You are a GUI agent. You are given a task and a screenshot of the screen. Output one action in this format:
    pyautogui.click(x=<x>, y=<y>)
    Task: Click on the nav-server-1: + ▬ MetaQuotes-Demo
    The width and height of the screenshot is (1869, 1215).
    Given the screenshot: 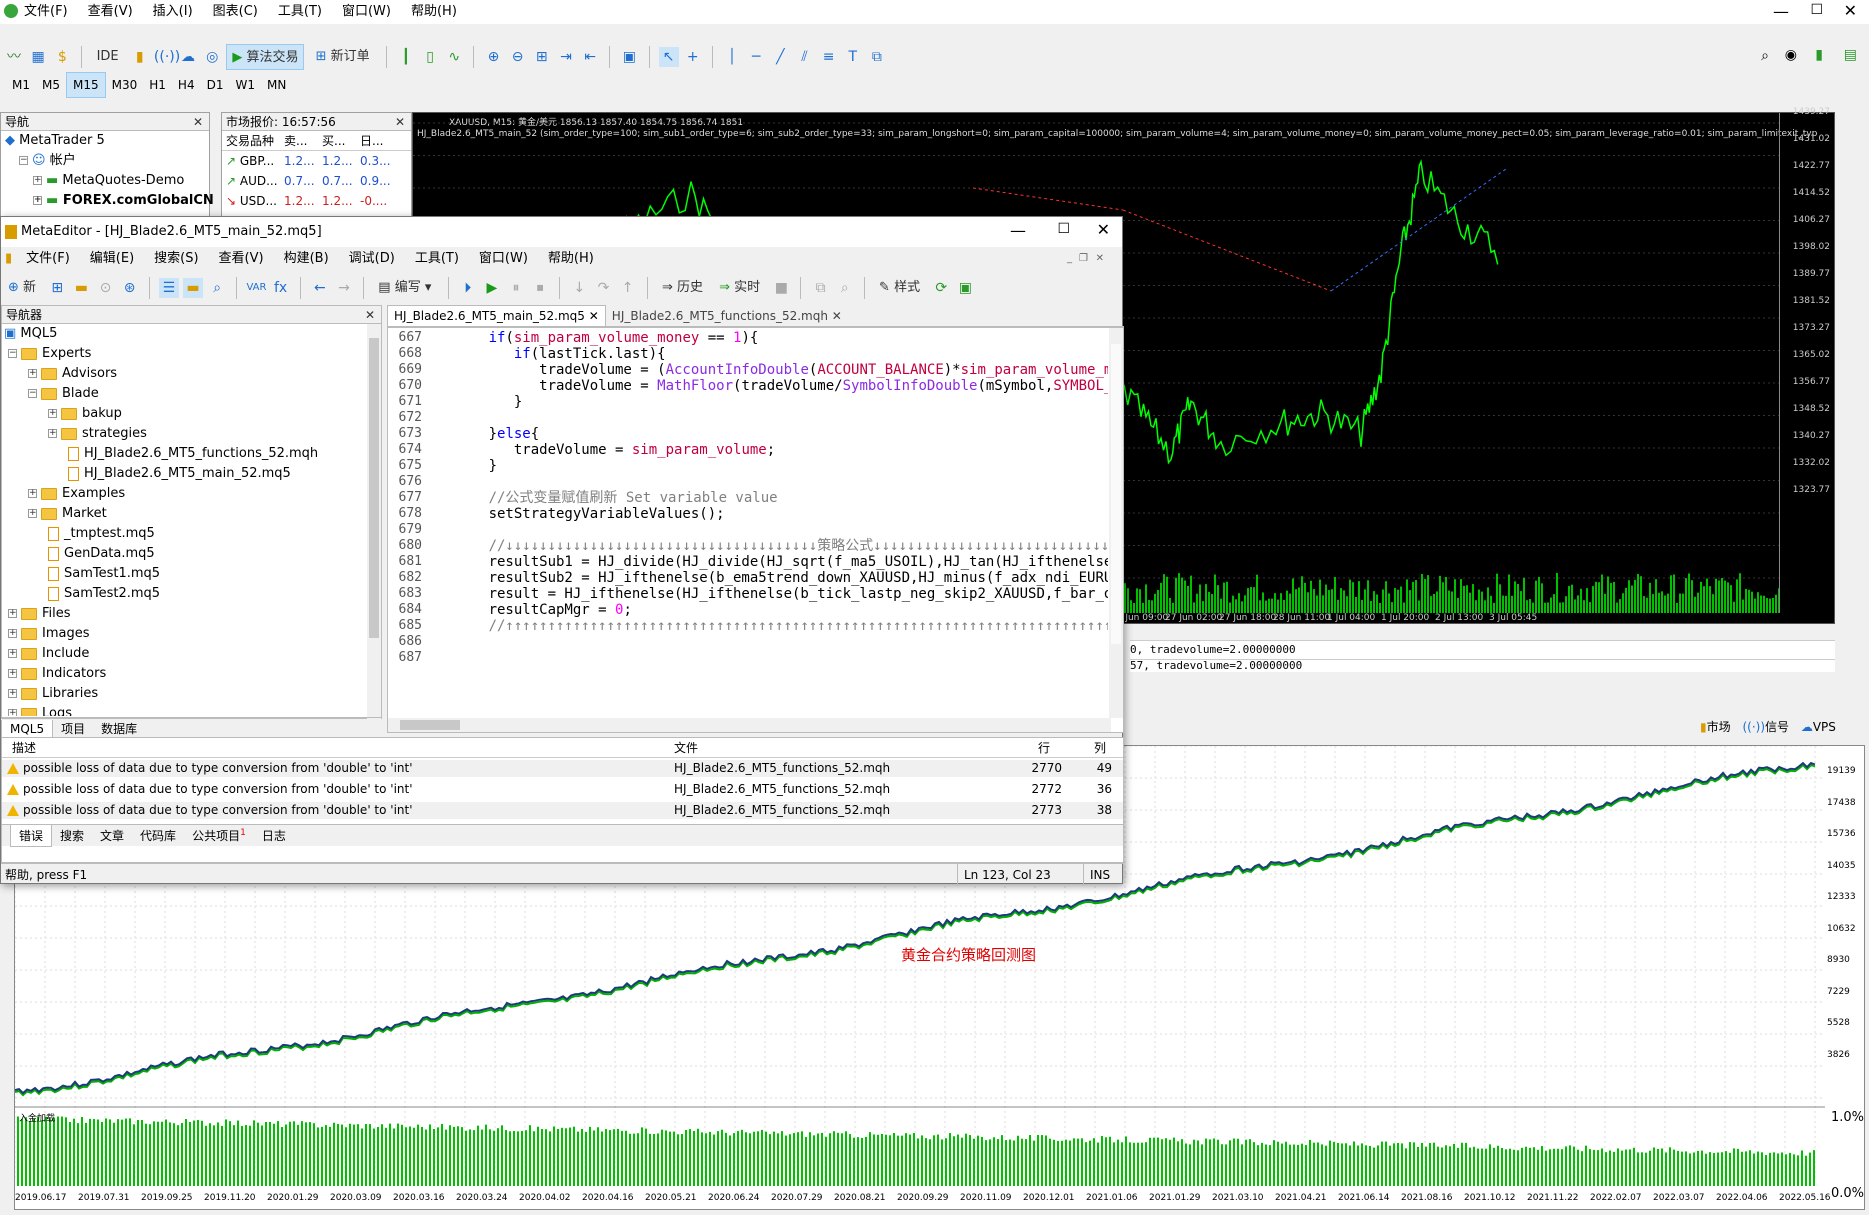 What is the action you would take?
    pyautogui.click(x=107, y=181)
    